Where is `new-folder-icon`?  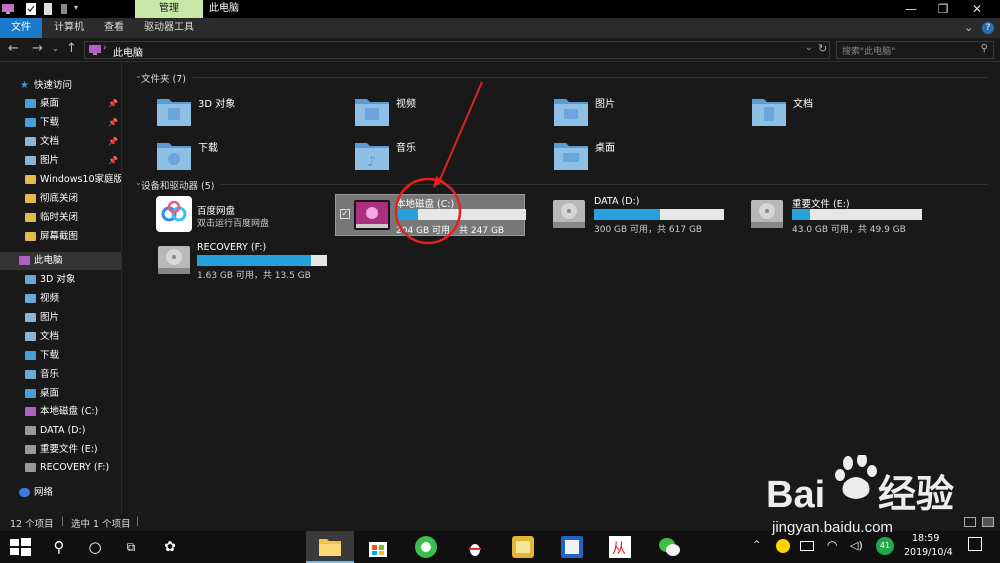
new-folder-icon is located at coordinates (48, 9).